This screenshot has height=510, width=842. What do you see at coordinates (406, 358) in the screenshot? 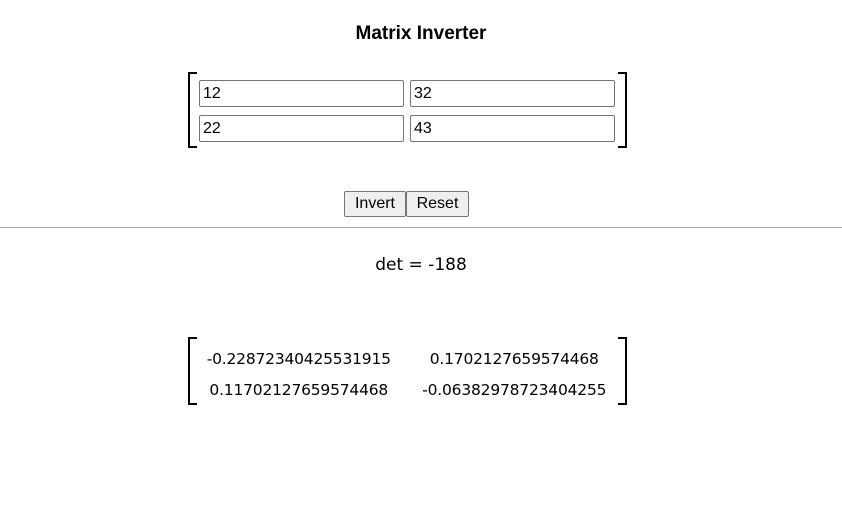
I see `matrix-row: -0.22872340425531915 0.1702127659574468` at bounding box center [406, 358].